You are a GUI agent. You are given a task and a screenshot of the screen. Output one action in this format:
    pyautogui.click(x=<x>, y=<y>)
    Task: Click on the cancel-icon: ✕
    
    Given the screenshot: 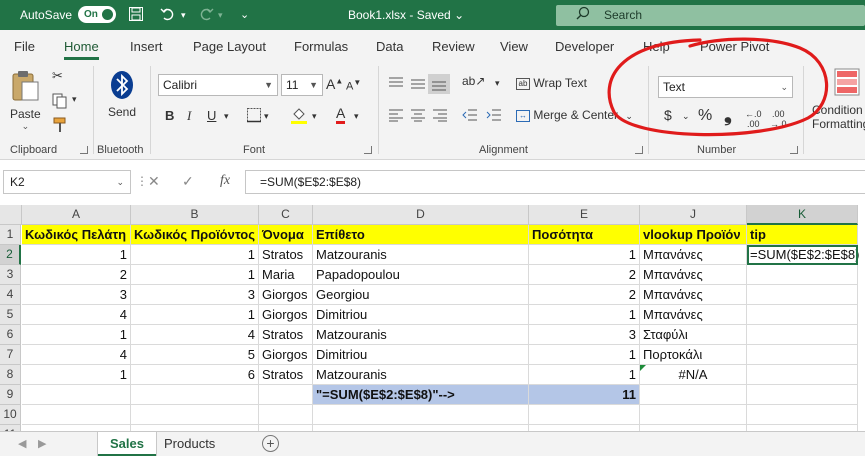 What is the action you would take?
    pyautogui.click(x=154, y=181)
    